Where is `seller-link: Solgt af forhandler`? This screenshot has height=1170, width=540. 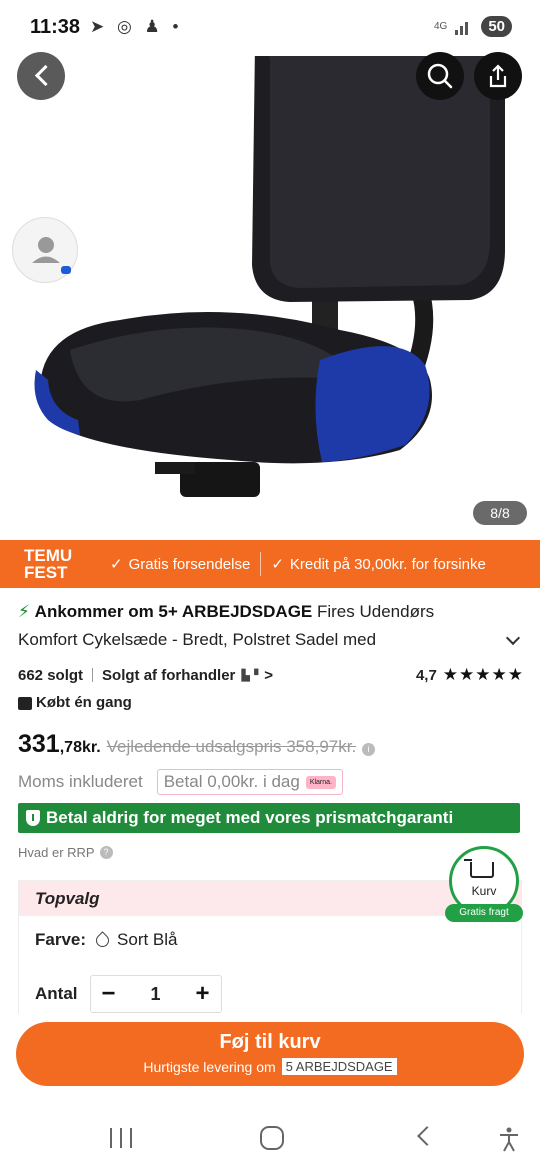 seller-link: Solgt af forhandler is located at coordinates (168, 675).